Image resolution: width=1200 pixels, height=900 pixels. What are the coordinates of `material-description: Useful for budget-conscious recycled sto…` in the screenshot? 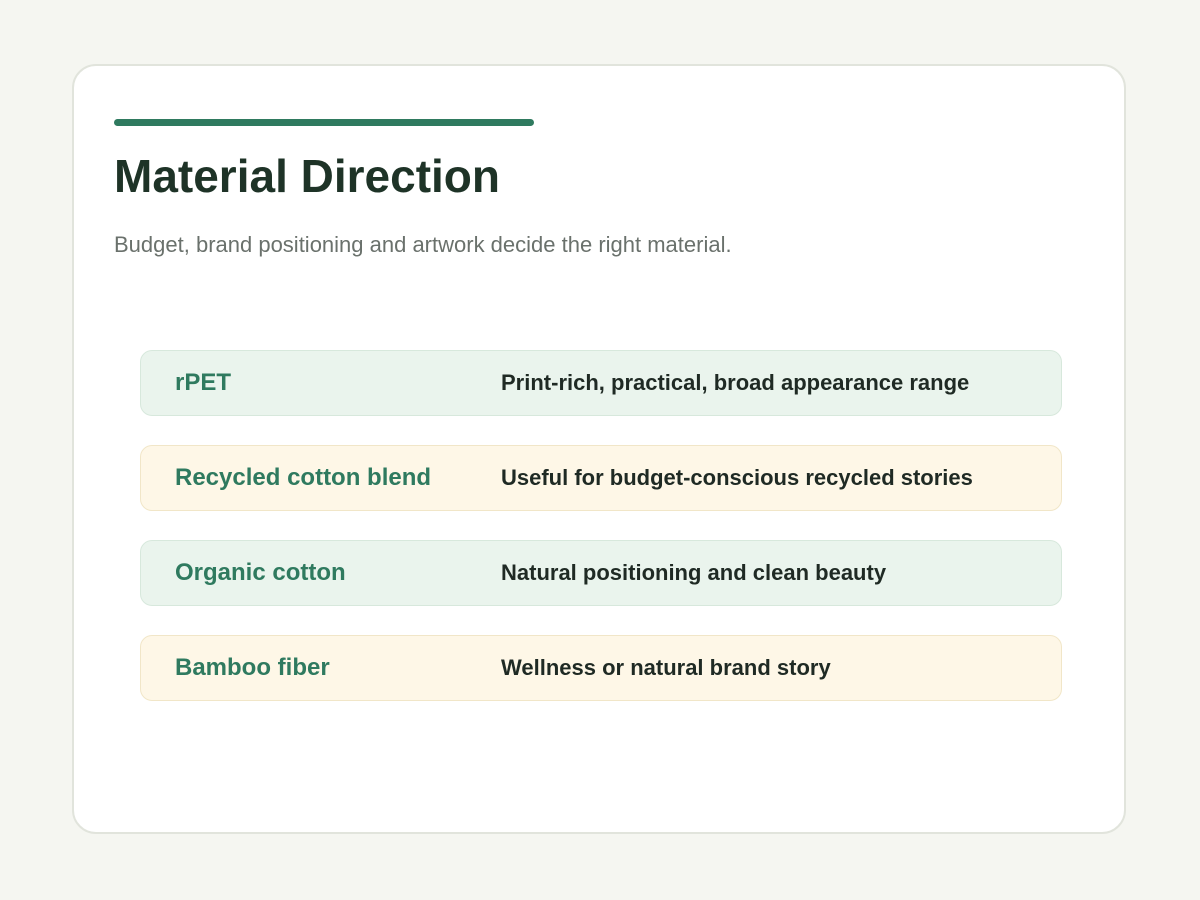 It's located at (737, 477).